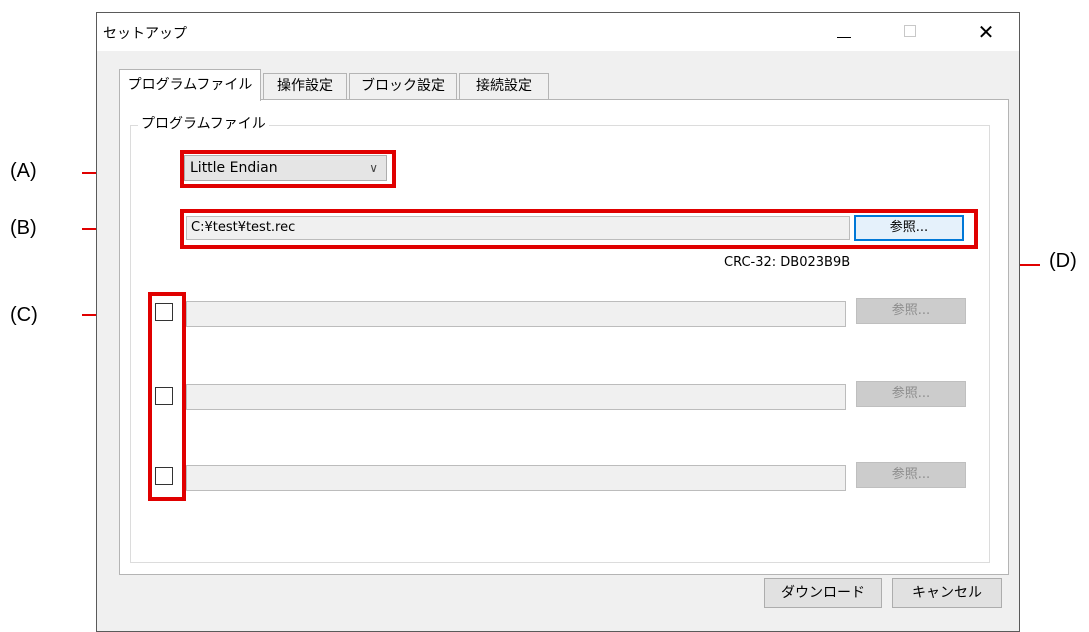 Image resolution: width=1089 pixels, height=632 pixels. I want to click on minimize-icon, so click(844, 37).